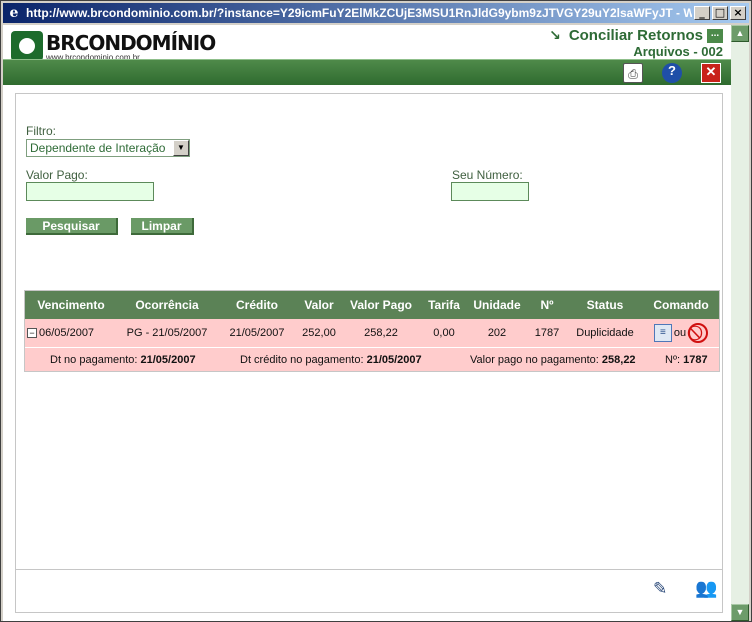 The height and width of the screenshot is (622, 752). I want to click on printer-icon: ⎙, so click(633, 73).